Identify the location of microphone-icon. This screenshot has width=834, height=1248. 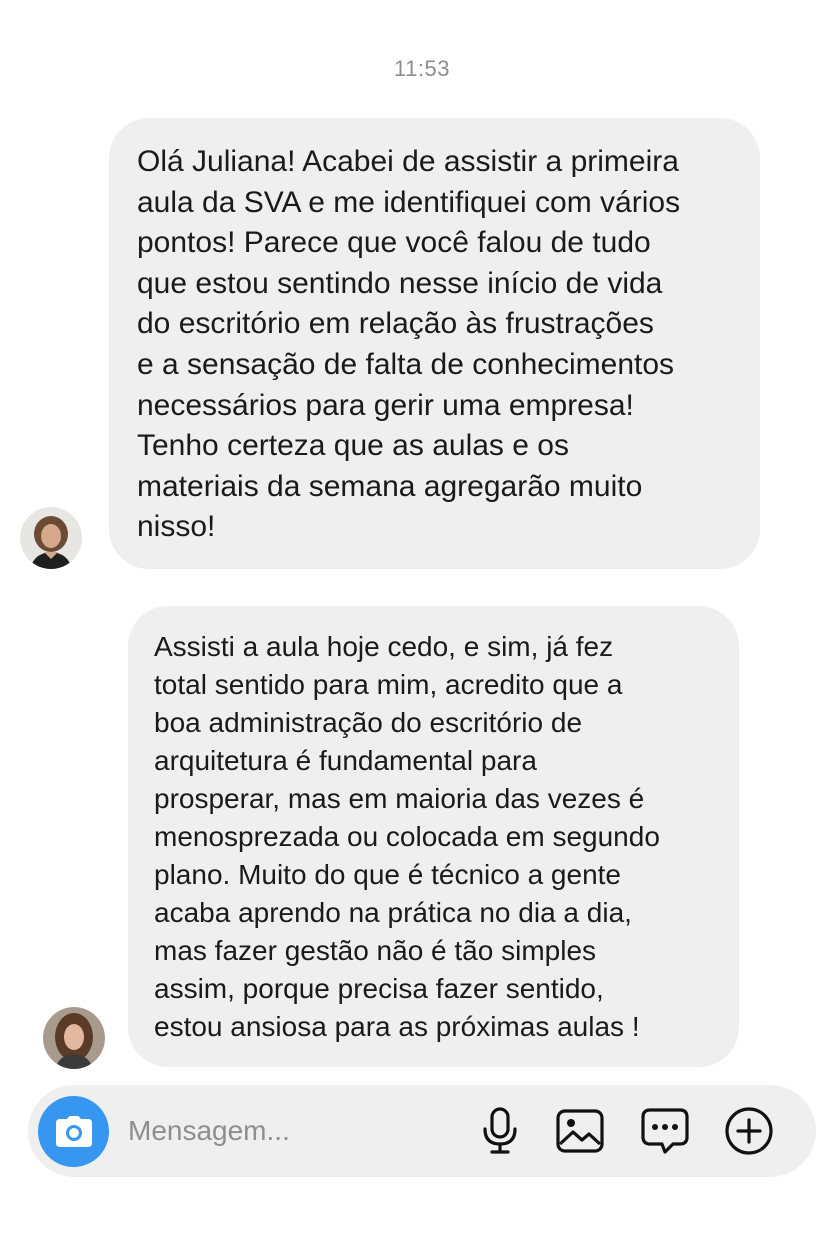
(500, 1130).